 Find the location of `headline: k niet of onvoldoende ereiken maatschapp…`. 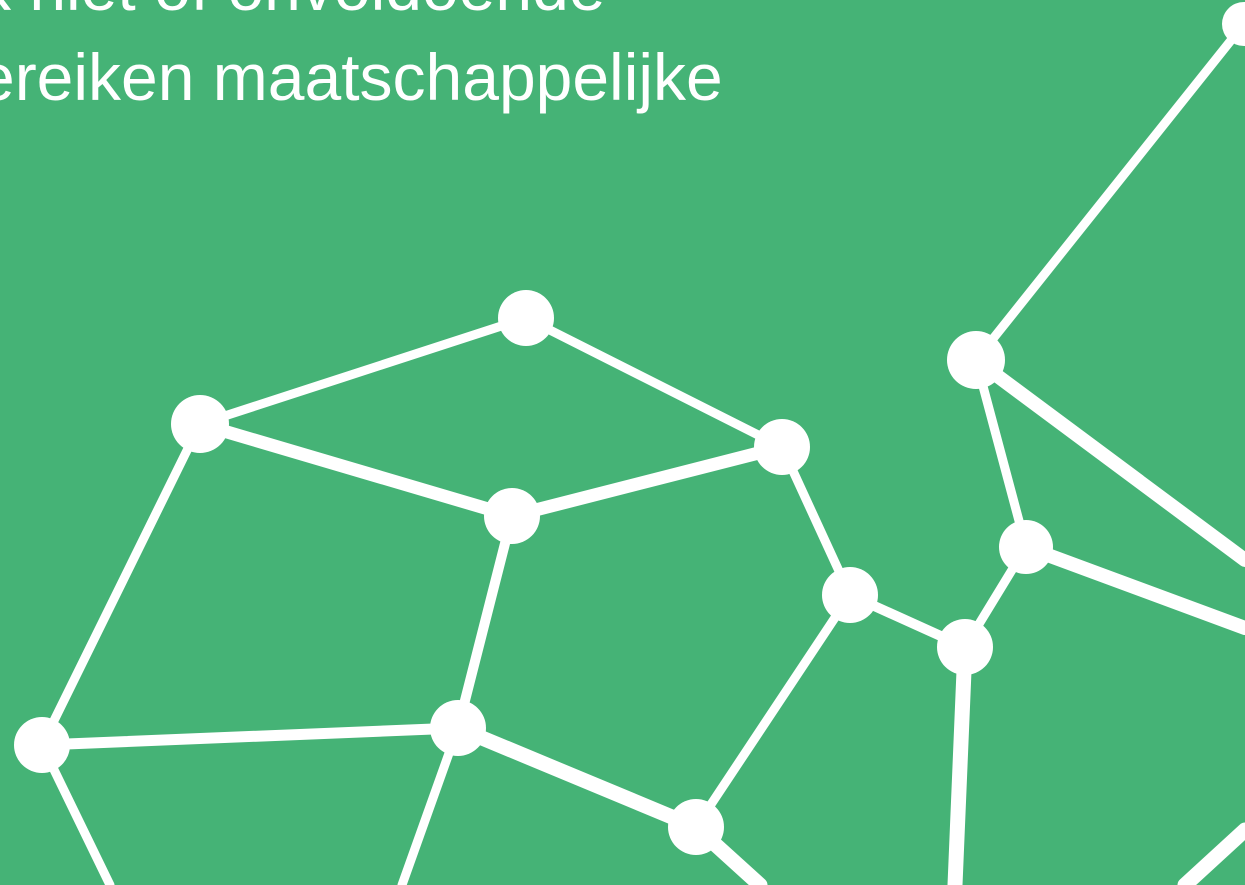

headline: k niet of onvoldoende ereiken maatschapp… is located at coordinates (361, 61).